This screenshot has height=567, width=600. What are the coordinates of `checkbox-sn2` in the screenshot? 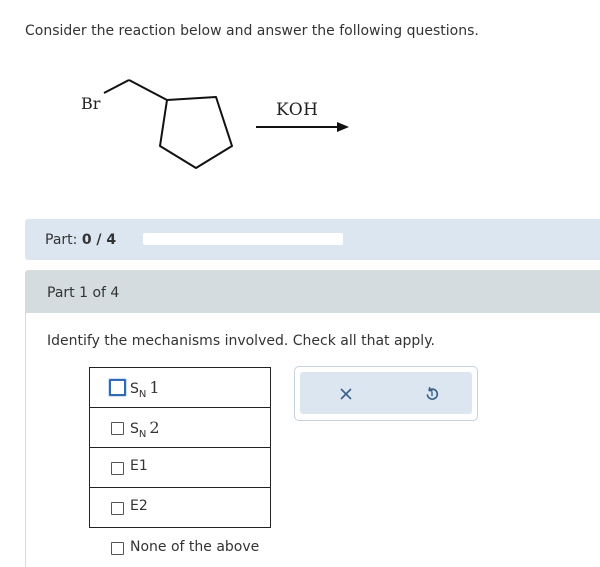 It's located at (117, 428).